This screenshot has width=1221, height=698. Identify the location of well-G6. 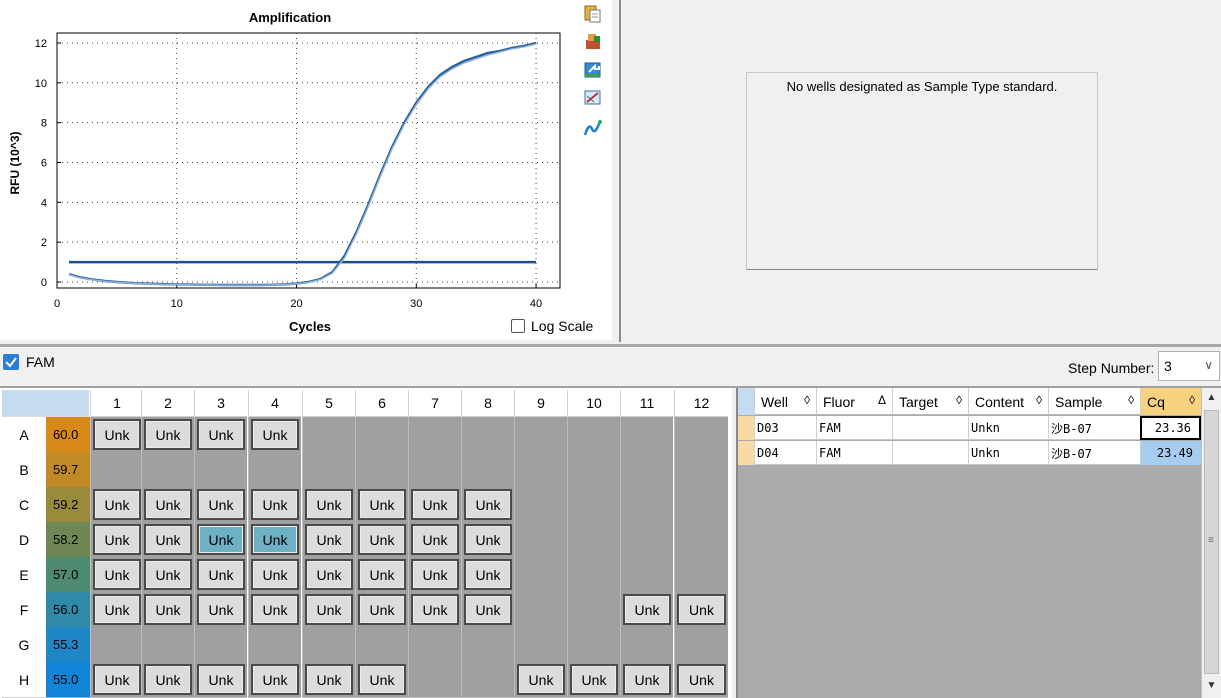
(381, 645).